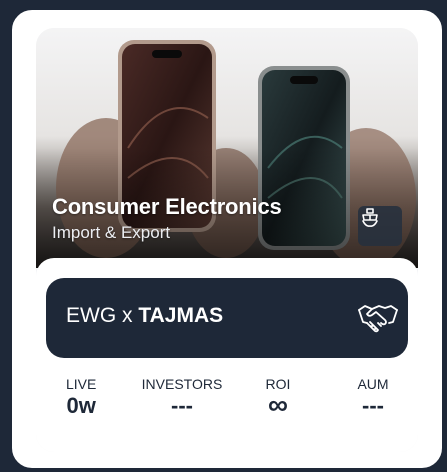  Describe the element at coordinates (167, 206) in the screenshot. I see `category-title: Consumer Electronics` at that location.